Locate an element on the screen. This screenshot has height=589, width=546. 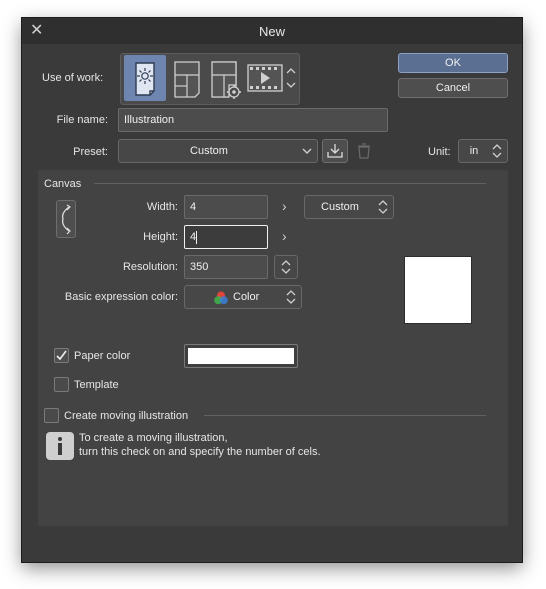
paper-color-checkbox is located at coordinates (61, 355).